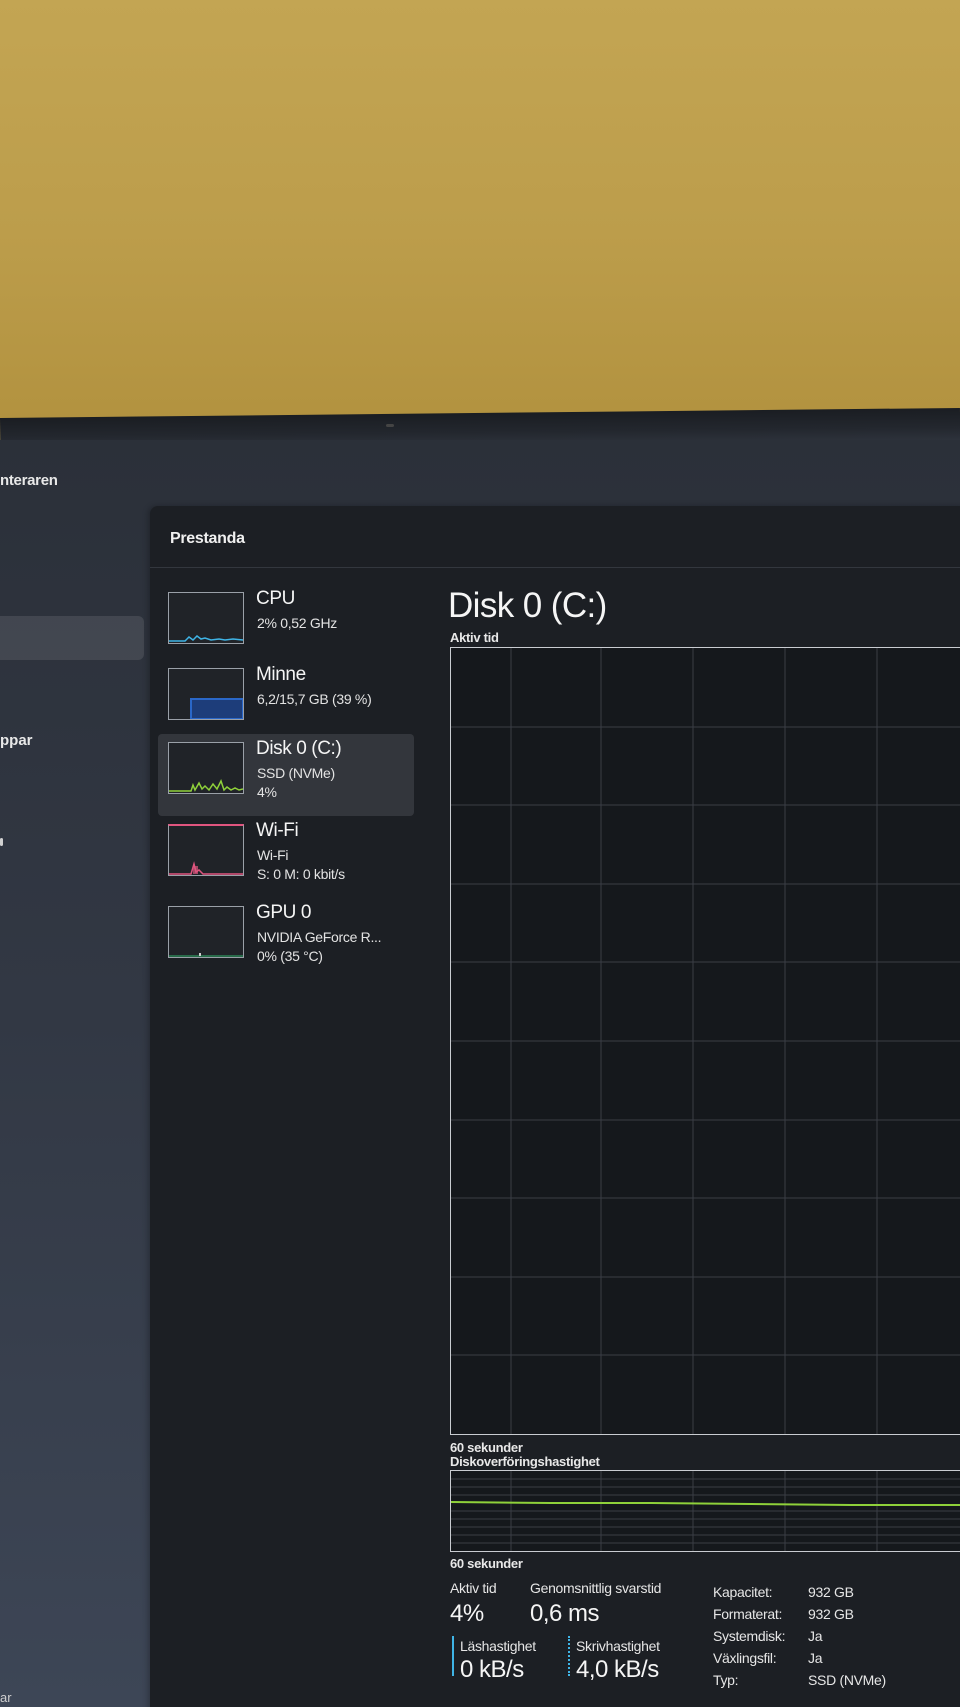 The image size is (960, 1707). I want to click on gpu-graph-icon, so click(206, 932).